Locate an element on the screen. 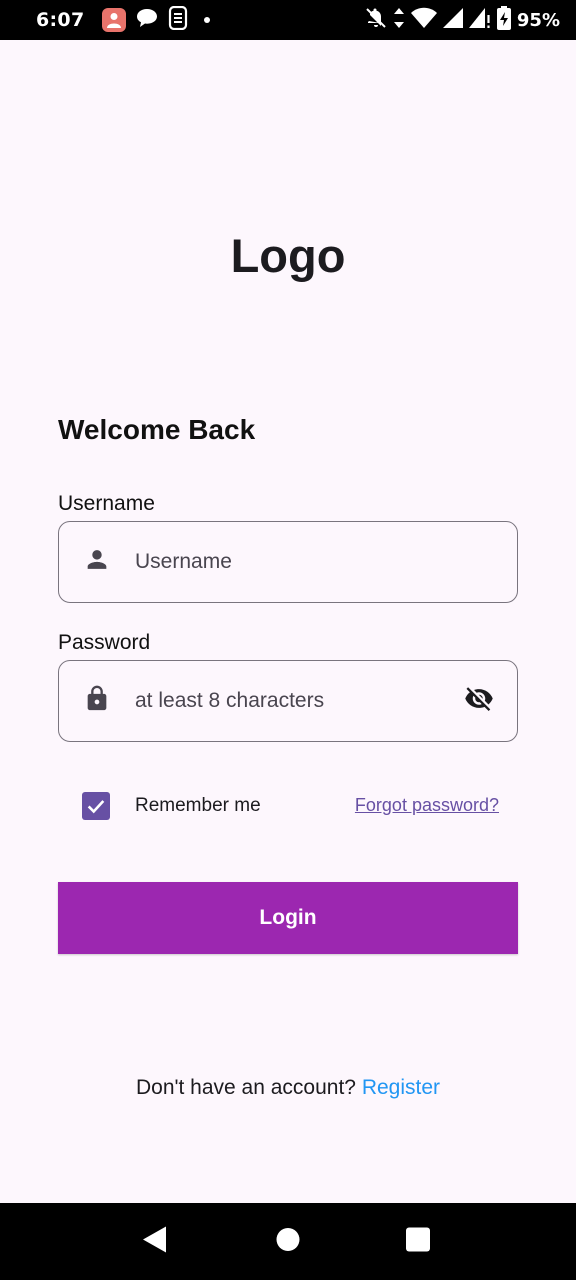  signal-no-data-icon is located at coordinates (479, 20).